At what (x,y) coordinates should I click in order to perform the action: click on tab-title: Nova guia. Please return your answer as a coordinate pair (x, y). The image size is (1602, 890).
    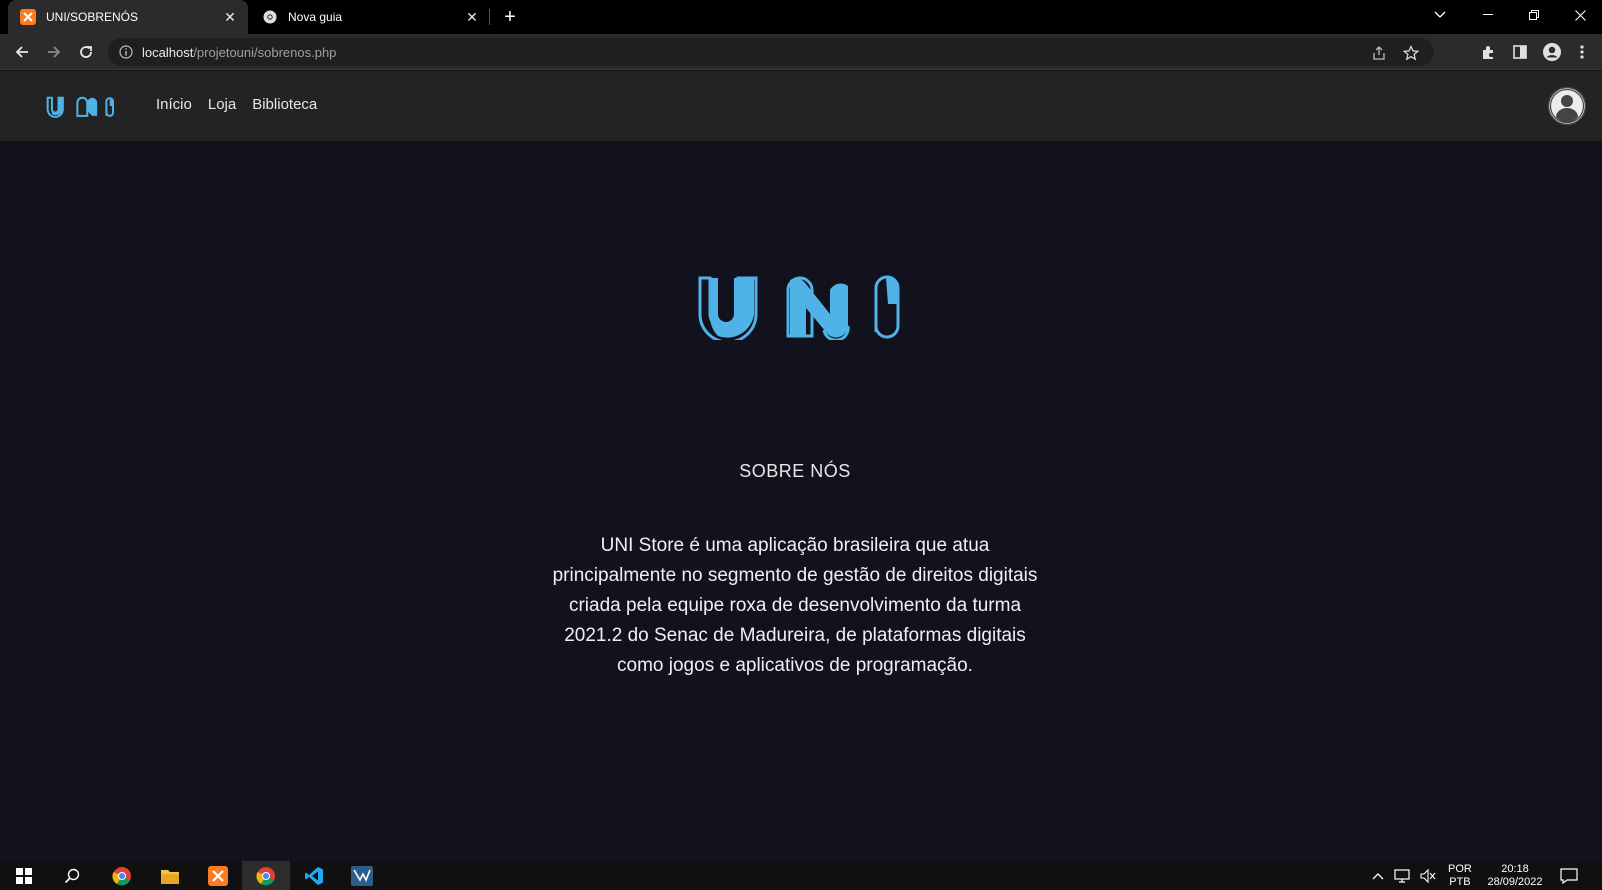
    Looking at the image, I should click on (315, 17).